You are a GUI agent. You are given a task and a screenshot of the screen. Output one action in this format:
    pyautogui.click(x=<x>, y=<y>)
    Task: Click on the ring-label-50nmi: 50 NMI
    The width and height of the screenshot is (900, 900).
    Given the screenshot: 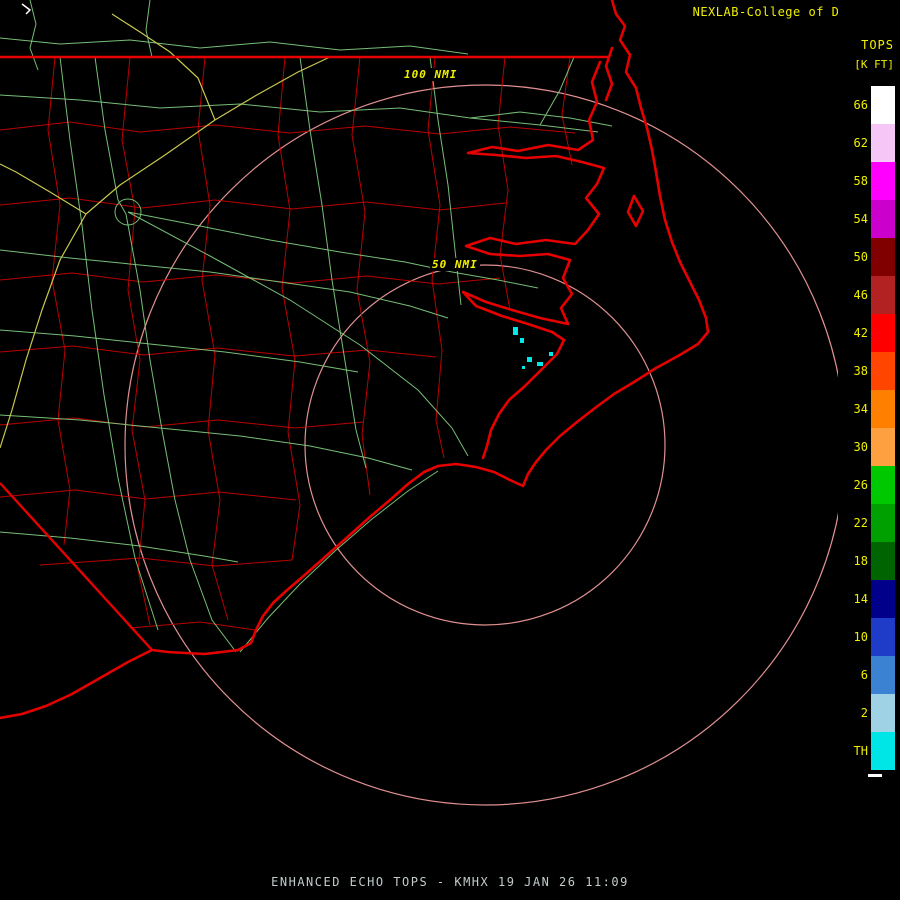 What is the action you would take?
    pyautogui.click(x=455, y=264)
    